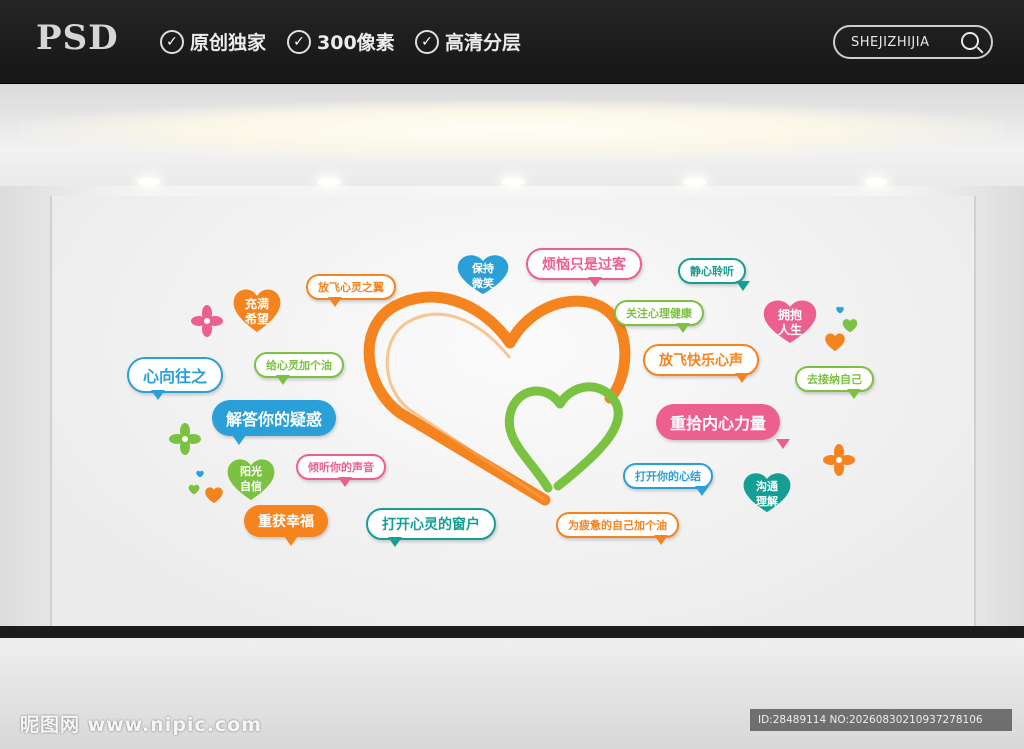 Image resolution: width=1024 pixels, height=749 pixels. I want to click on bubble-jieda: 解答你的疑惑, so click(274, 422).